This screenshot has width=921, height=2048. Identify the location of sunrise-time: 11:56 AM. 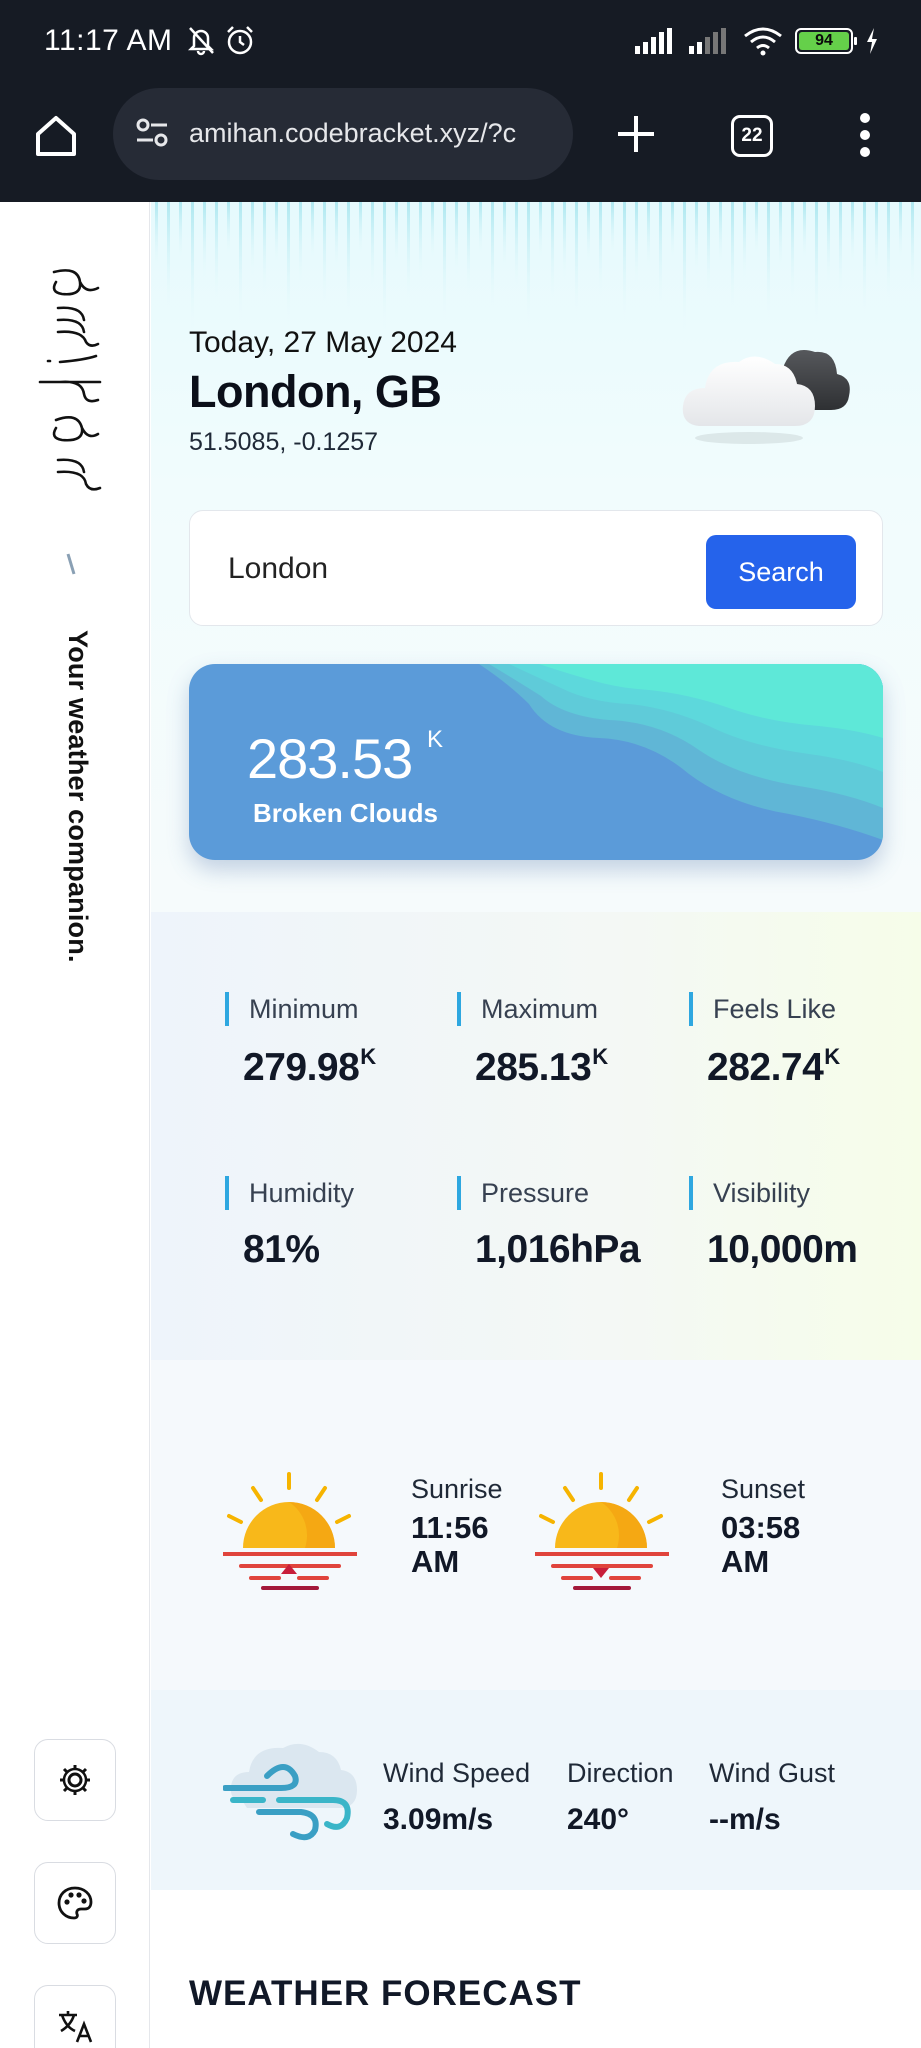
(450, 1544).